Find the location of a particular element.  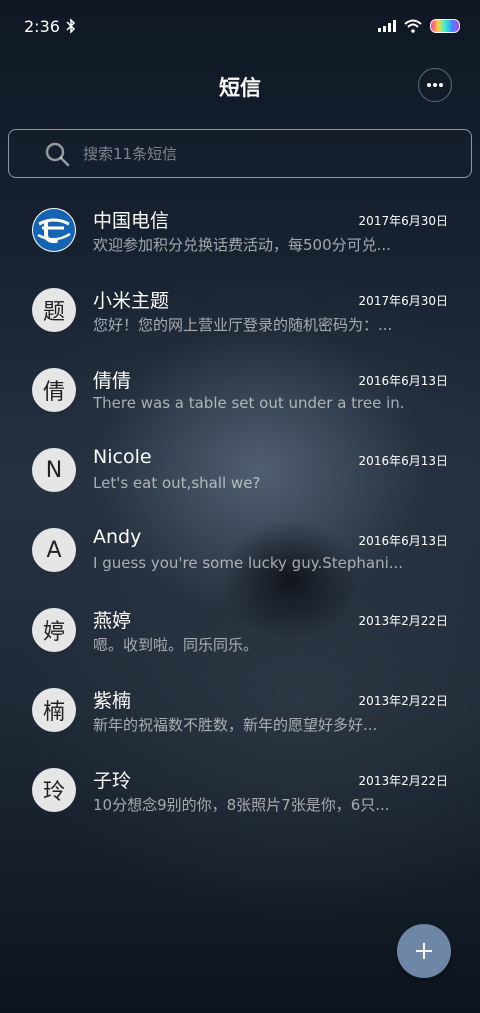

contact-name: 紫楠 is located at coordinates (112, 701).